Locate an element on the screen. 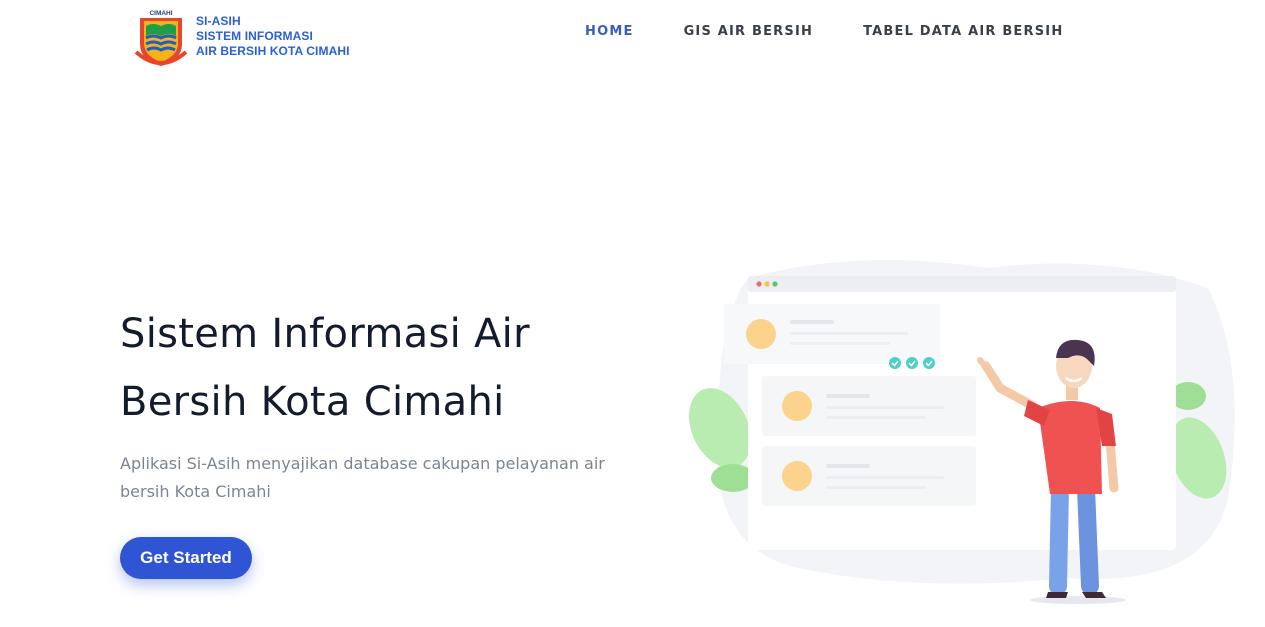 This screenshot has width=1265, height=627. logo-line-2: SISTEM INFORMASI is located at coordinates (254, 36).